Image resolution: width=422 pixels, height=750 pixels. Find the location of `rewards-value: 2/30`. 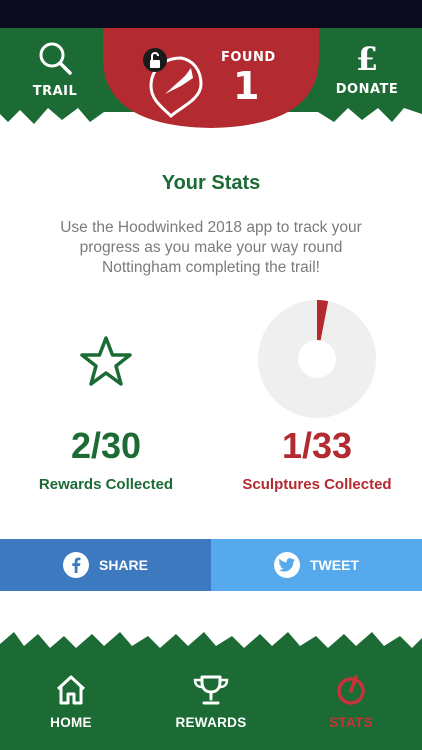

rewards-value: 2/30 is located at coordinates (106, 445).